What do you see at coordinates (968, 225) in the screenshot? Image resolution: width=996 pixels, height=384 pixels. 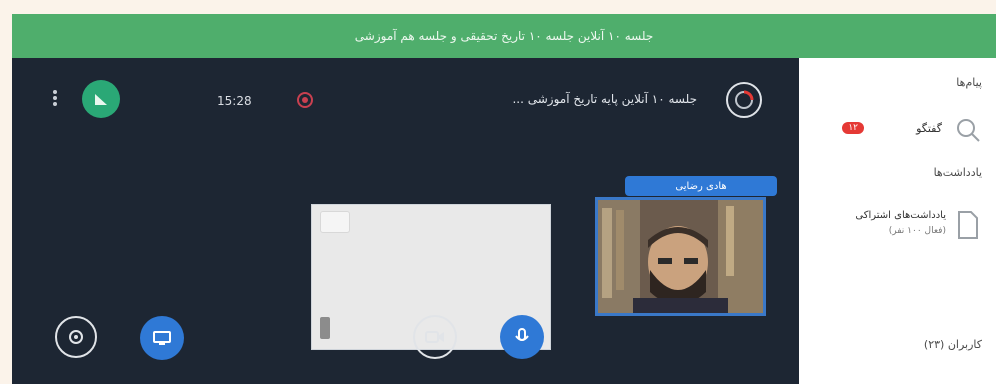 I see `document-icon` at bounding box center [968, 225].